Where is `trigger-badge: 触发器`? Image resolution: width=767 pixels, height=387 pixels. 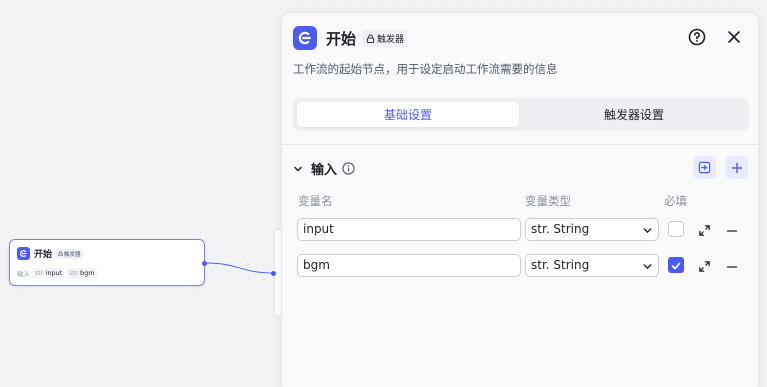 trigger-badge: 触发器 is located at coordinates (385, 38).